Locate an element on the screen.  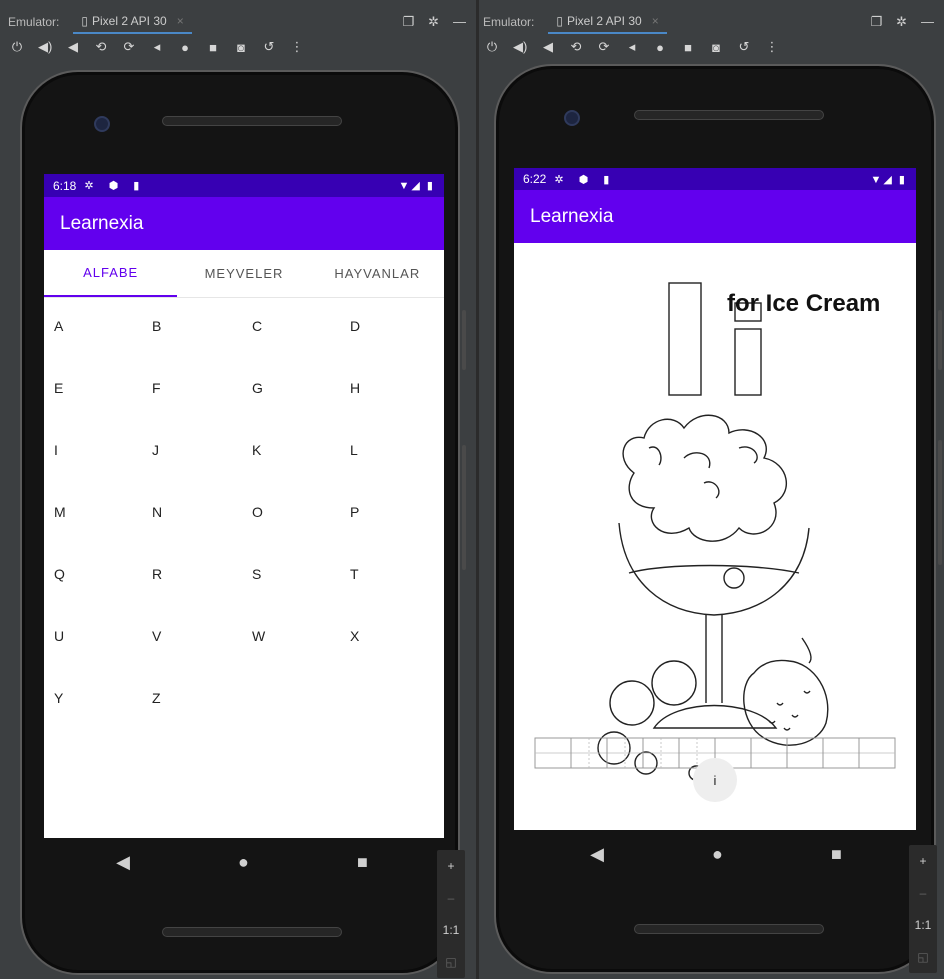
letter-item: S is located at coordinates (301, 589).